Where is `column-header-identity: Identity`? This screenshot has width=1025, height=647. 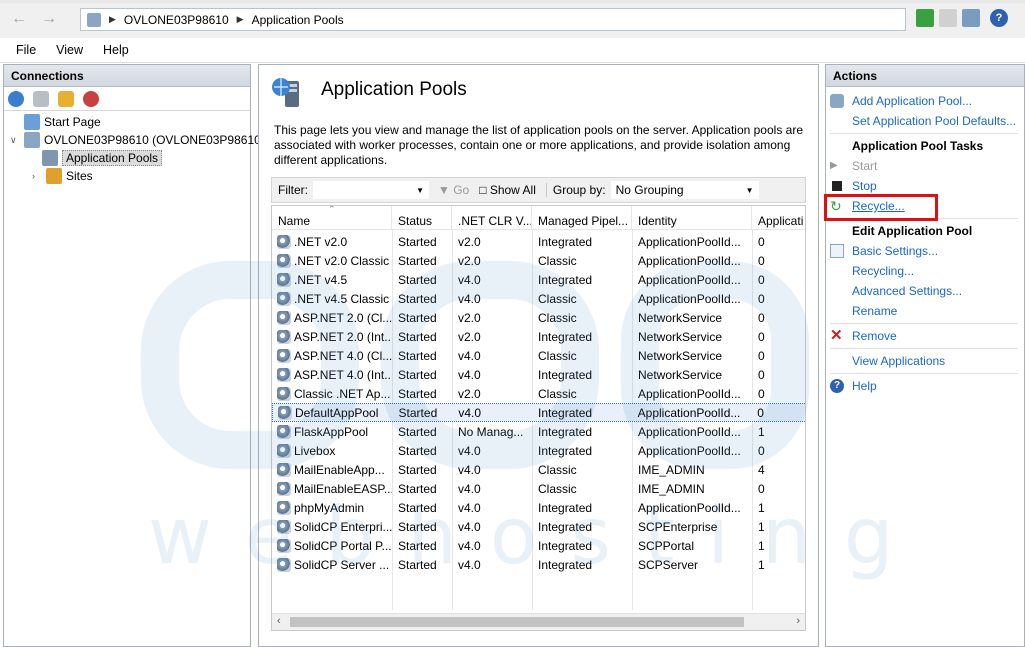 column-header-identity: Identity is located at coordinates (692, 218).